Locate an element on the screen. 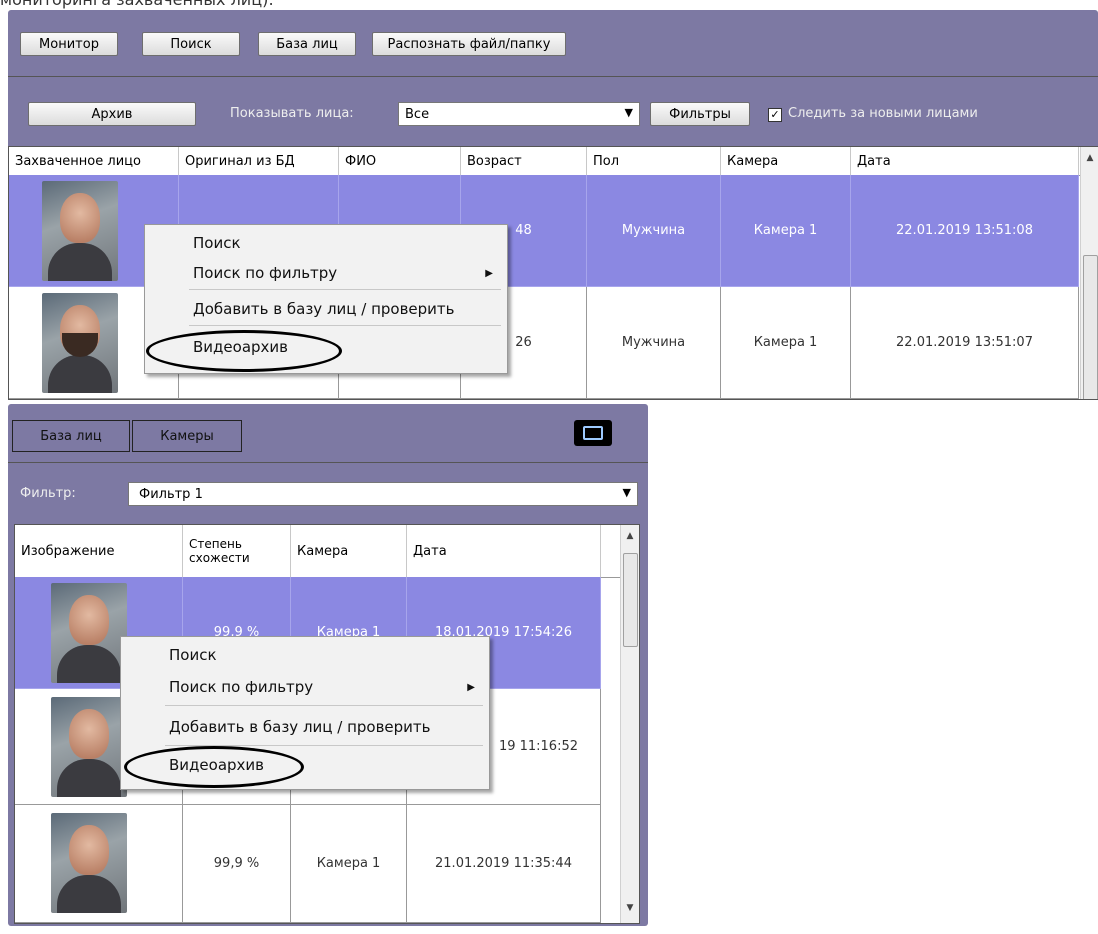 The image size is (1098, 934). follow-new-faces-label: Следить за новыми лицами is located at coordinates (883, 113).